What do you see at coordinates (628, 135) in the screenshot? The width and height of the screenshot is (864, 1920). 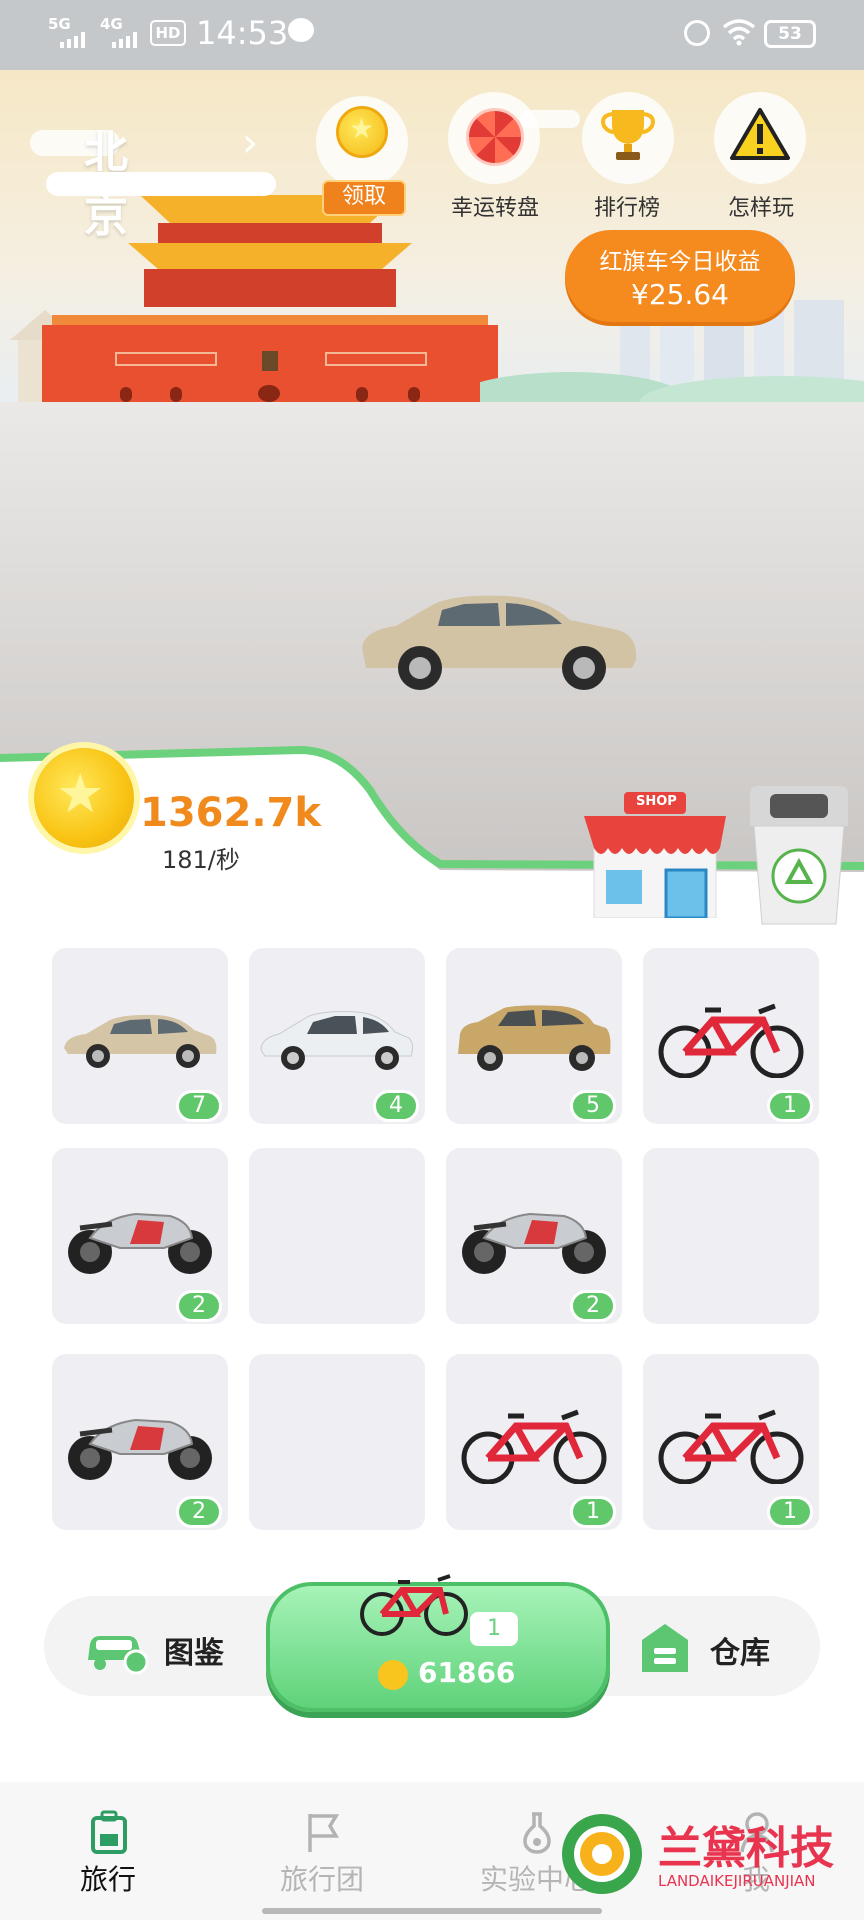 I see `trophy-icon` at bounding box center [628, 135].